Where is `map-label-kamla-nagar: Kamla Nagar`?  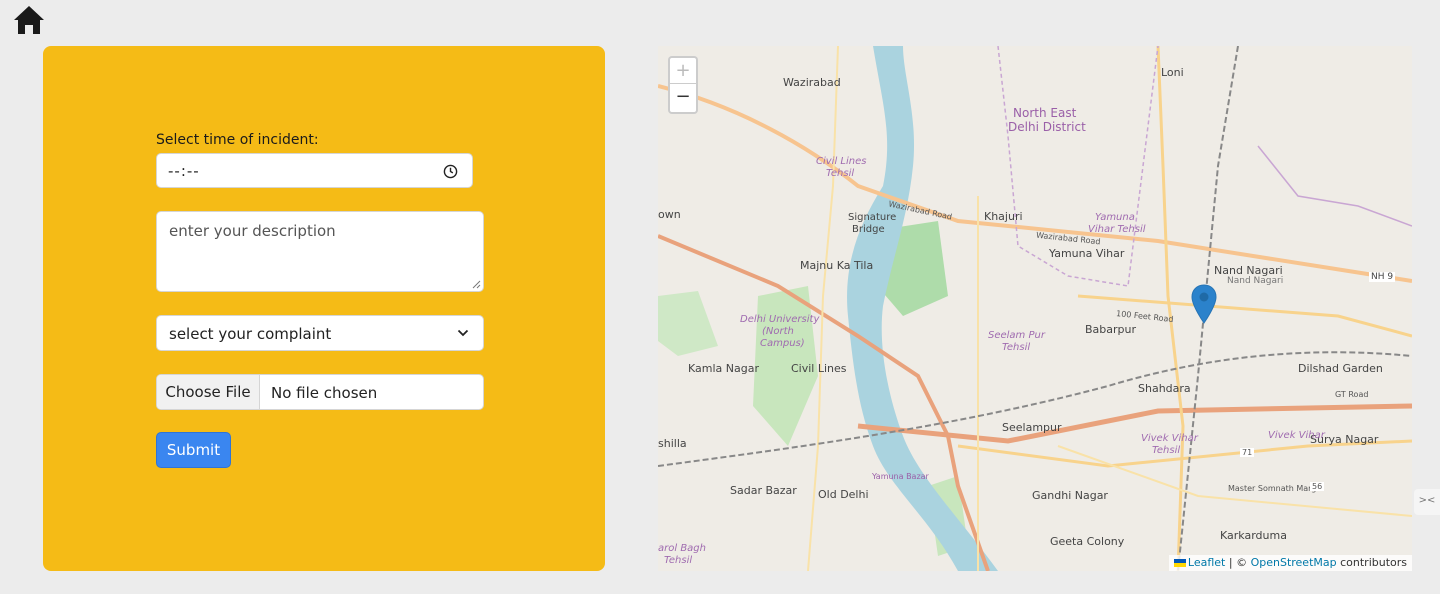 map-label-kamla-nagar: Kamla Nagar is located at coordinates (723, 368).